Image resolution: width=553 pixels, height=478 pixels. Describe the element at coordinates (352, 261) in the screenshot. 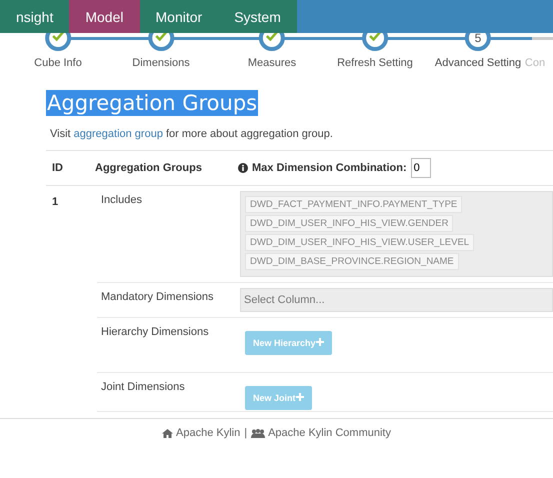

I see `dimension-tag: DWD_DIM_BASE_PROVINCE.REGION_NAME` at that location.